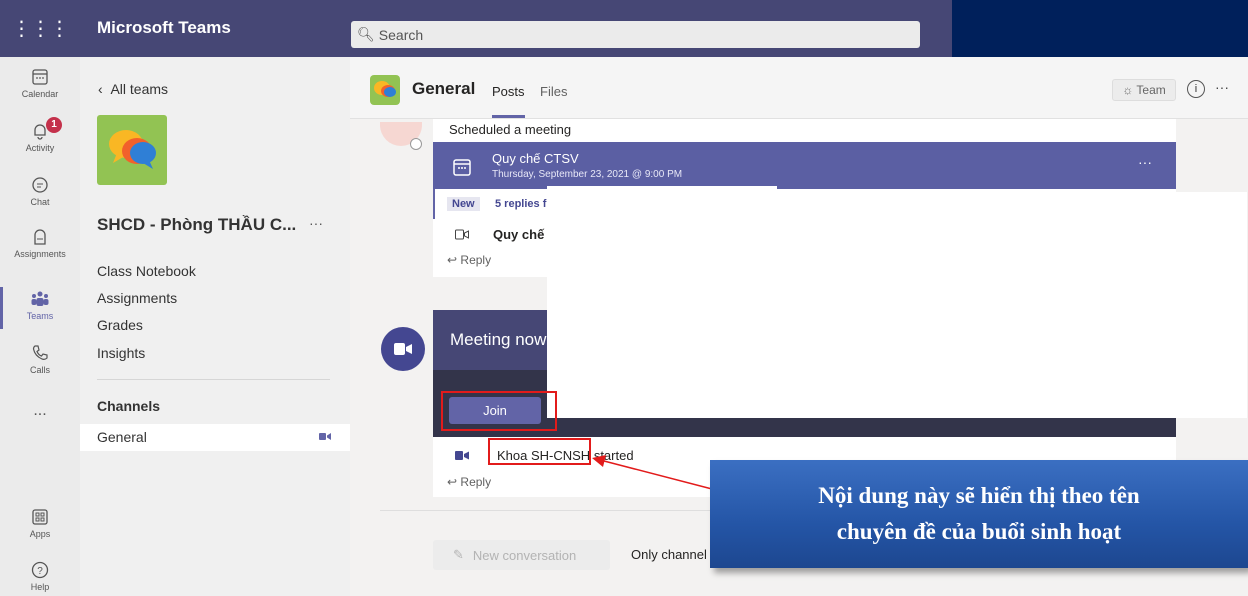 The image size is (1248, 596). Describe the element at coordinates (462, 234) in the screenshot. I see `video-outline-icon` at that location.